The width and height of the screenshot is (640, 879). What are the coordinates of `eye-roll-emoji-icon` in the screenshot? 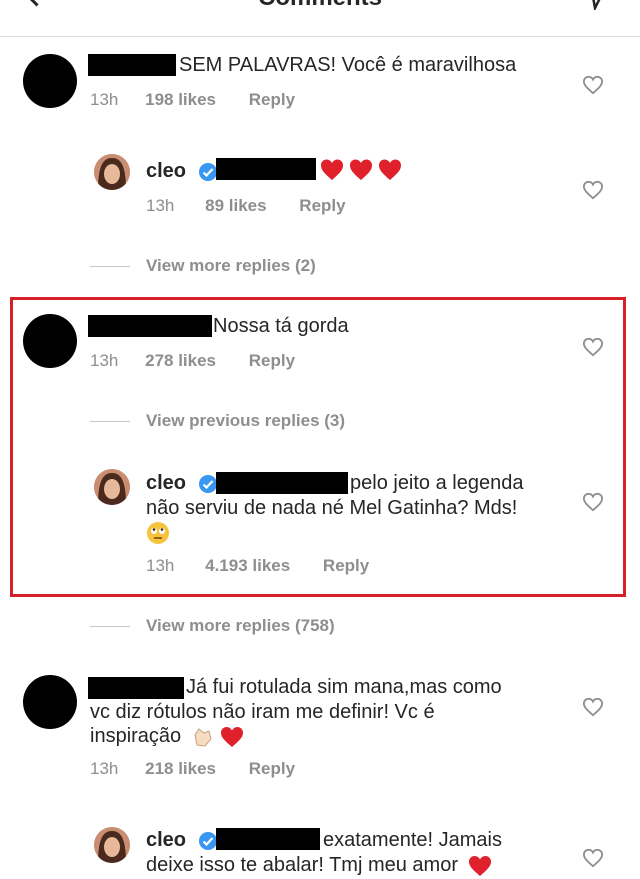 It's located at (158, 533).